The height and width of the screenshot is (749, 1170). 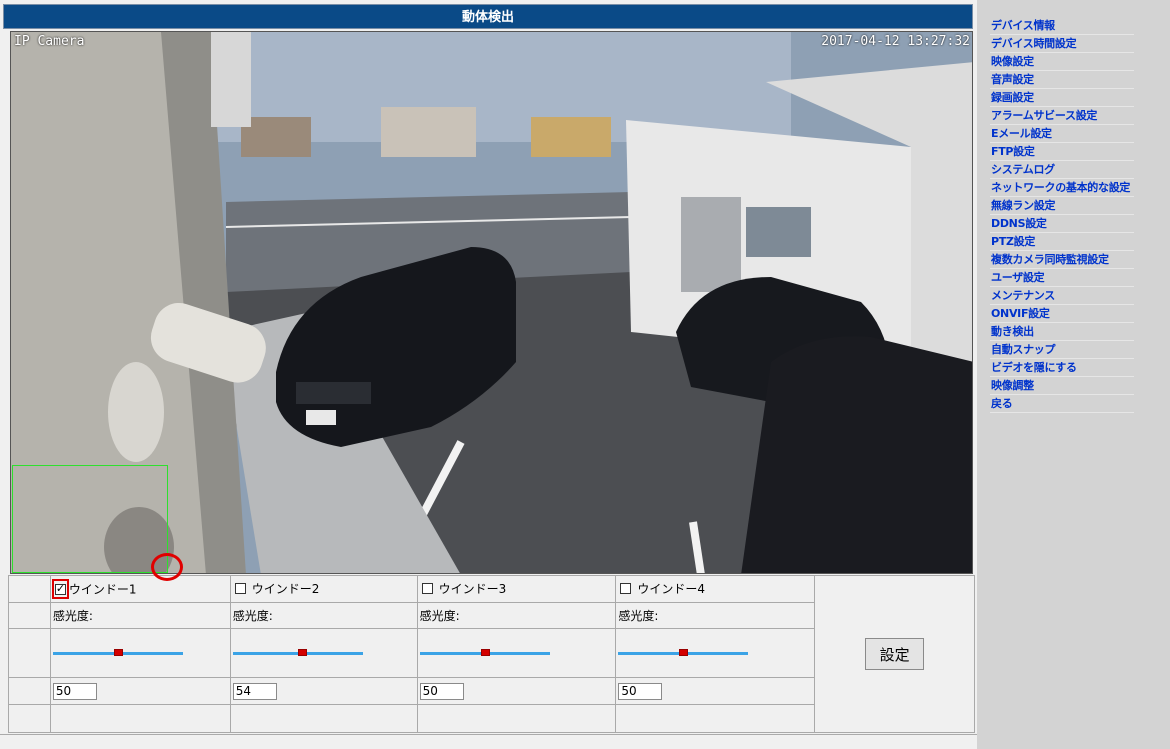 I want to click on sidebar-item-16: ONVIF設定, so click(x=1062, y=314).